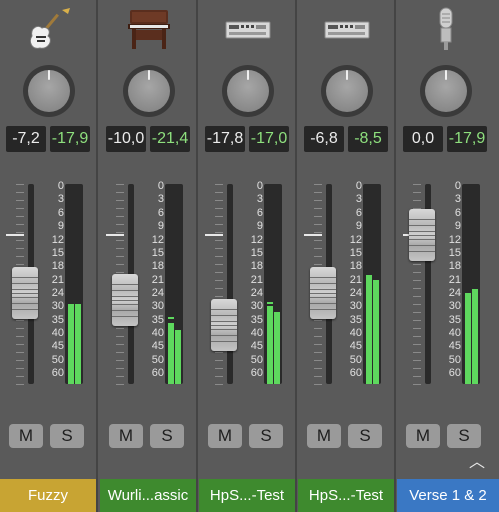 This screenshot has width=499, height=512. Describe the element at coordinates (157, 333) in the screenshot. I see `db-scale-label: 40` at that location.